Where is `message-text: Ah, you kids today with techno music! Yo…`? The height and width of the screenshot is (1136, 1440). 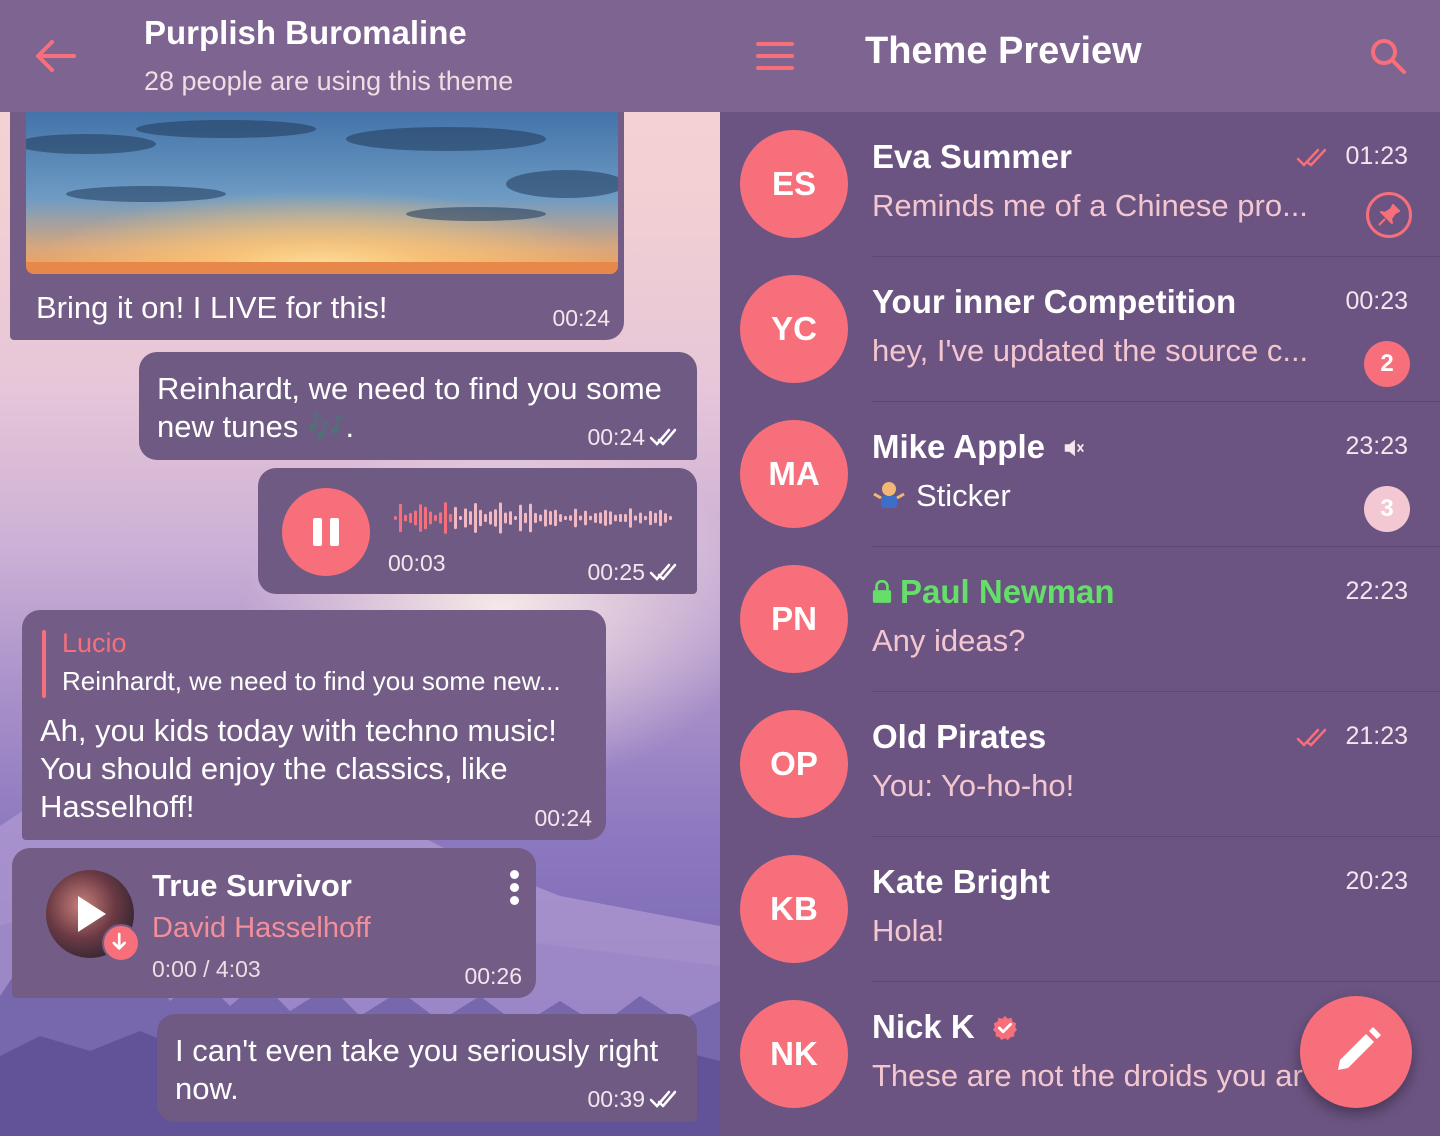
message-text: Ah, you kids today with techno music! Yo… is located at coordinates (298, 768).